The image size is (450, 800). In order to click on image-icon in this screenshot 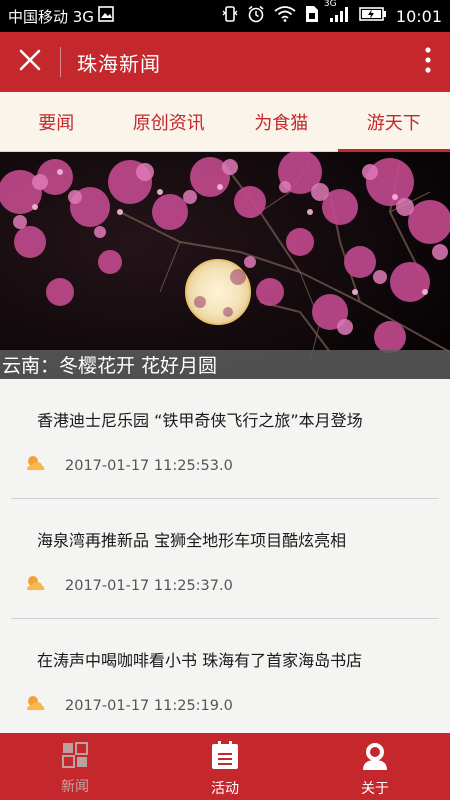, I will do `click(106, 16)`.